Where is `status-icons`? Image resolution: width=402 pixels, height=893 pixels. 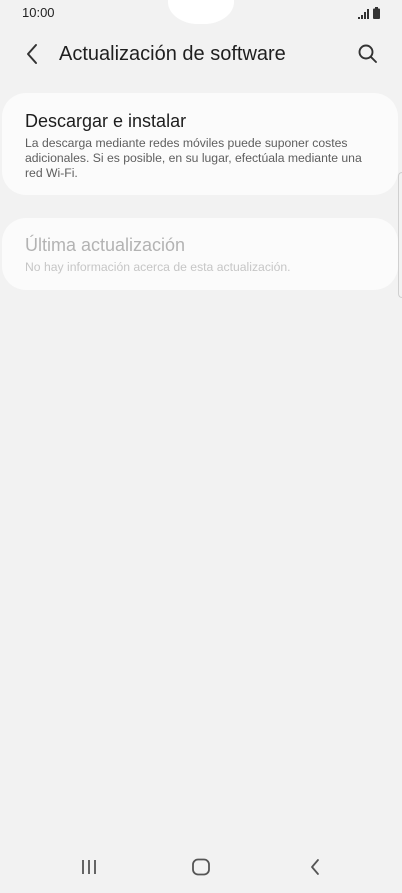 status-icons is located at coordinates (369, 13).